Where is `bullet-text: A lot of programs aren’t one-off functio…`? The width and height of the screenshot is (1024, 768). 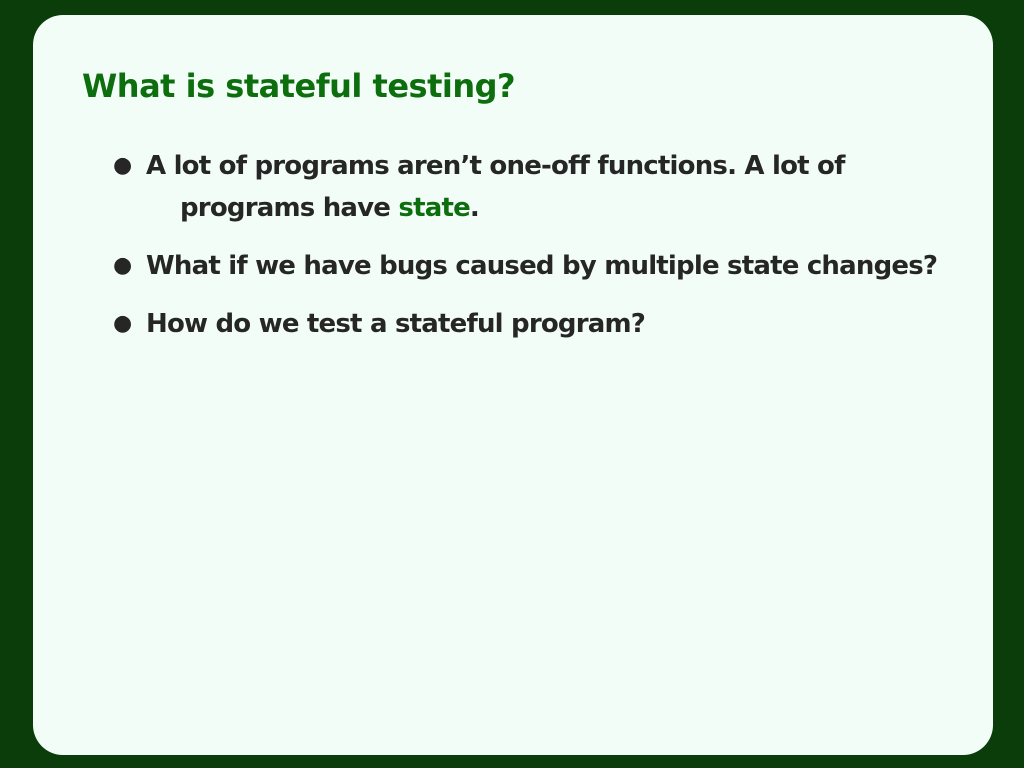 bullet-text: A lot of programs aren’t one-off functio… is located at coordinates (495, 166).